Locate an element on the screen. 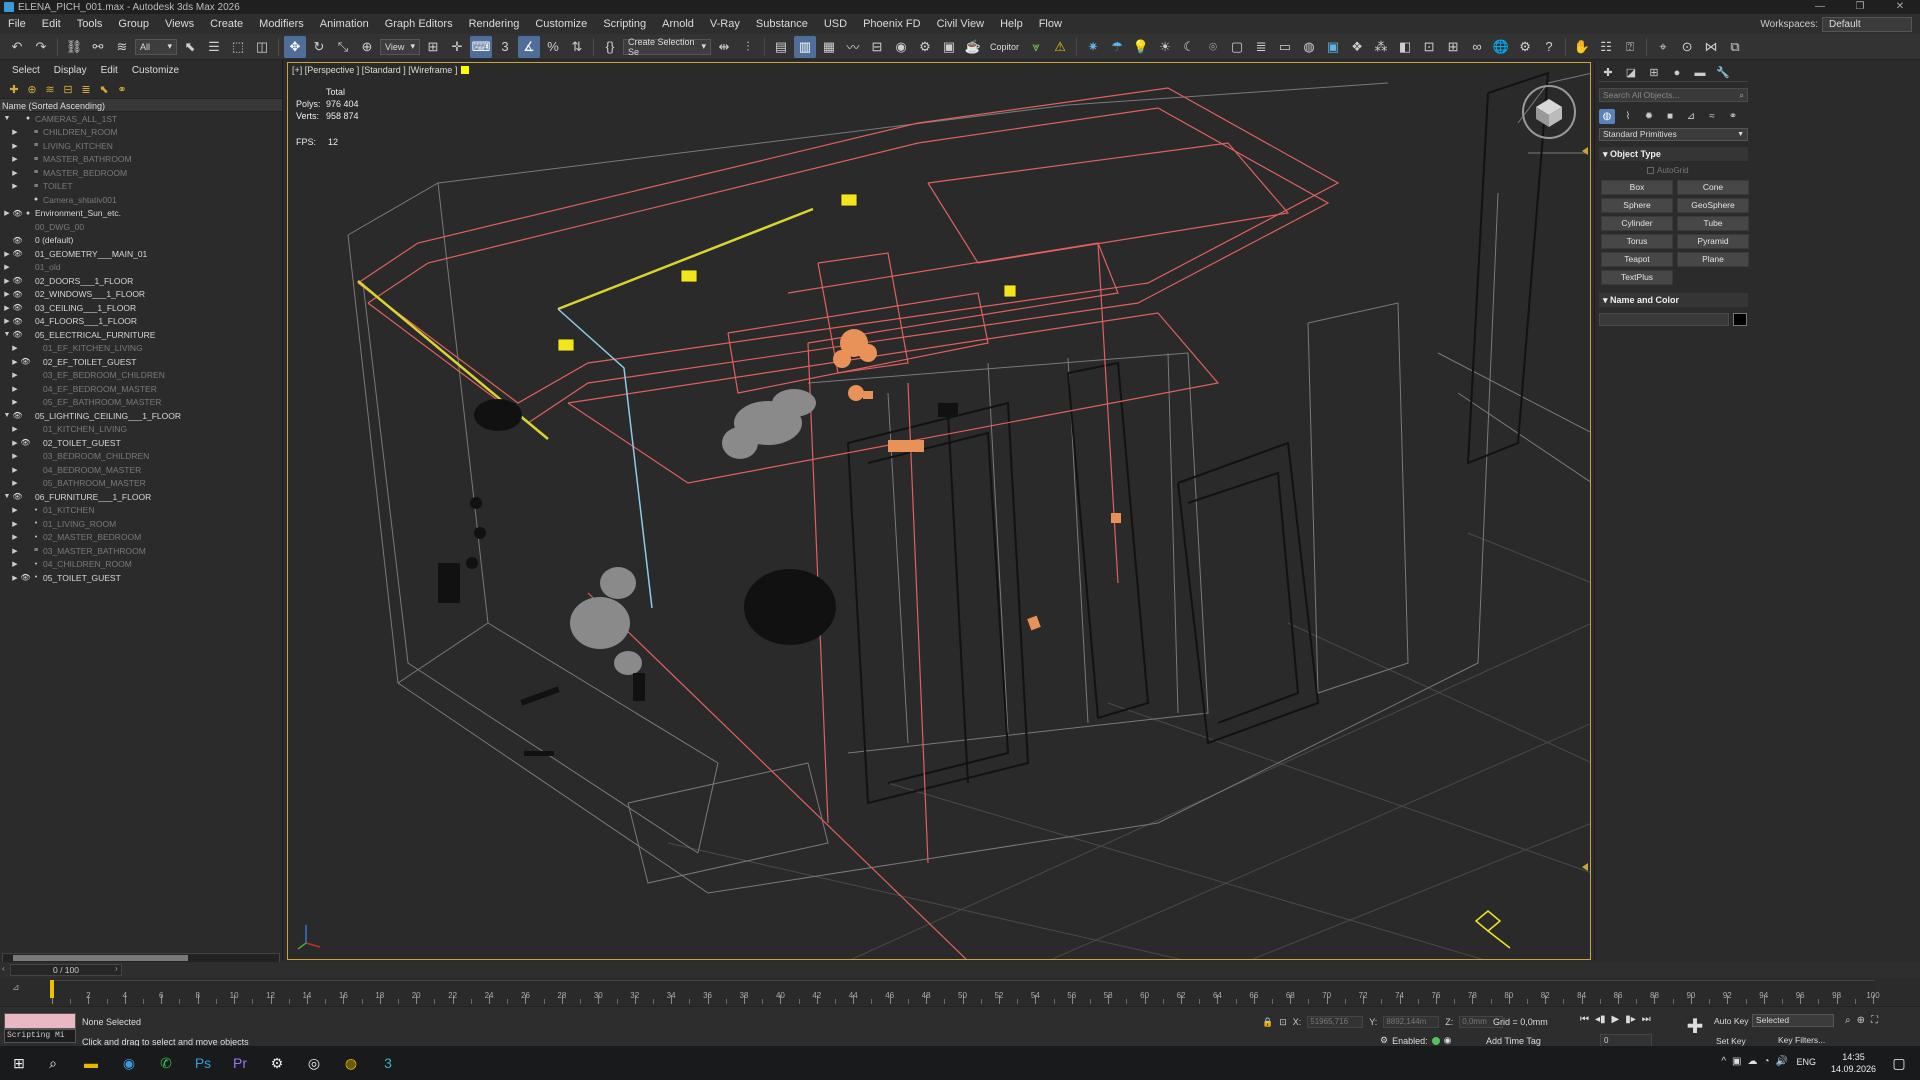 This screenshot has width=1920, height=1080. select-and-scale-icon: ⤡ is located at coordinates (343, 47).